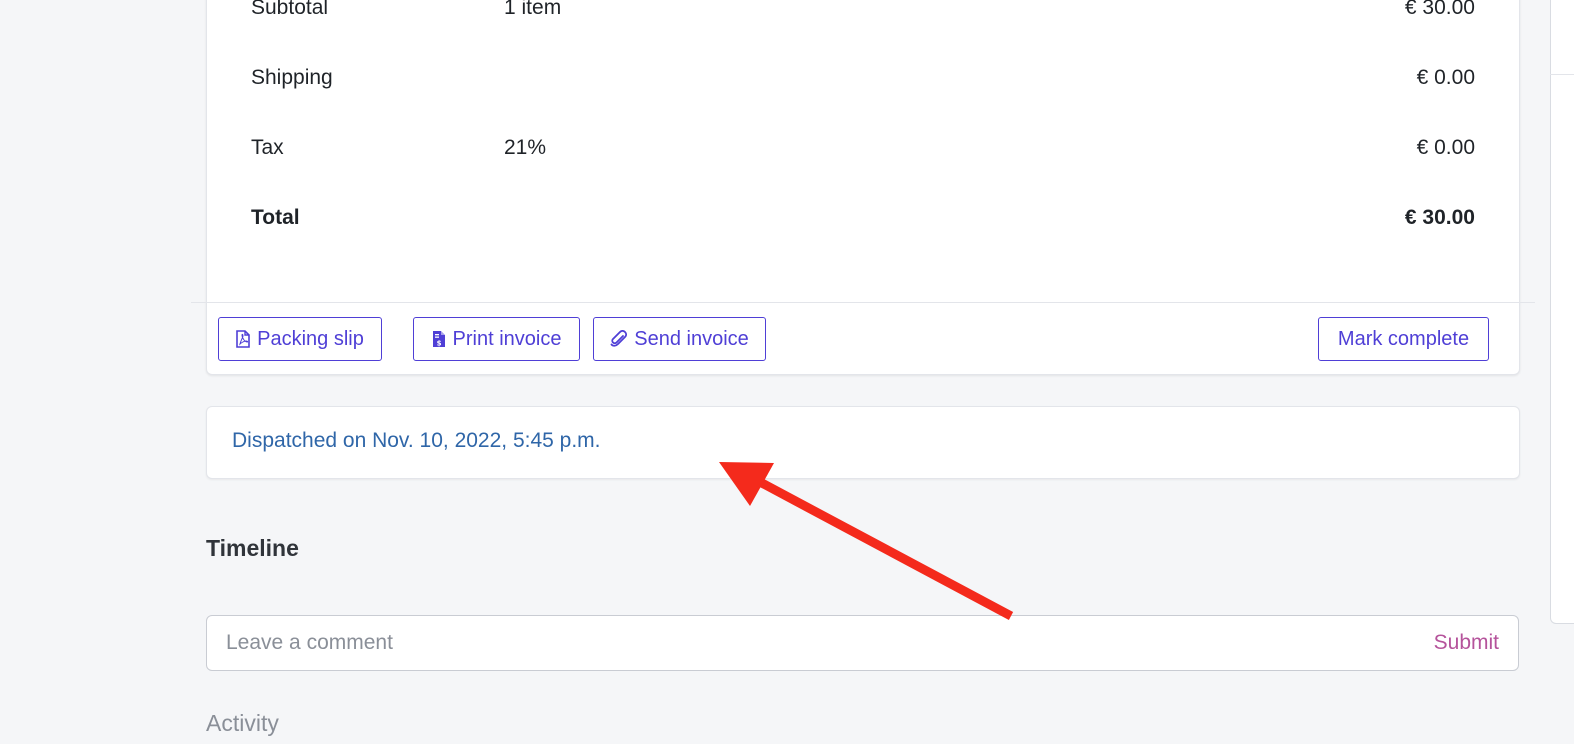  I want to click on packing-slip-button: Packing slip, so click(300, 339).